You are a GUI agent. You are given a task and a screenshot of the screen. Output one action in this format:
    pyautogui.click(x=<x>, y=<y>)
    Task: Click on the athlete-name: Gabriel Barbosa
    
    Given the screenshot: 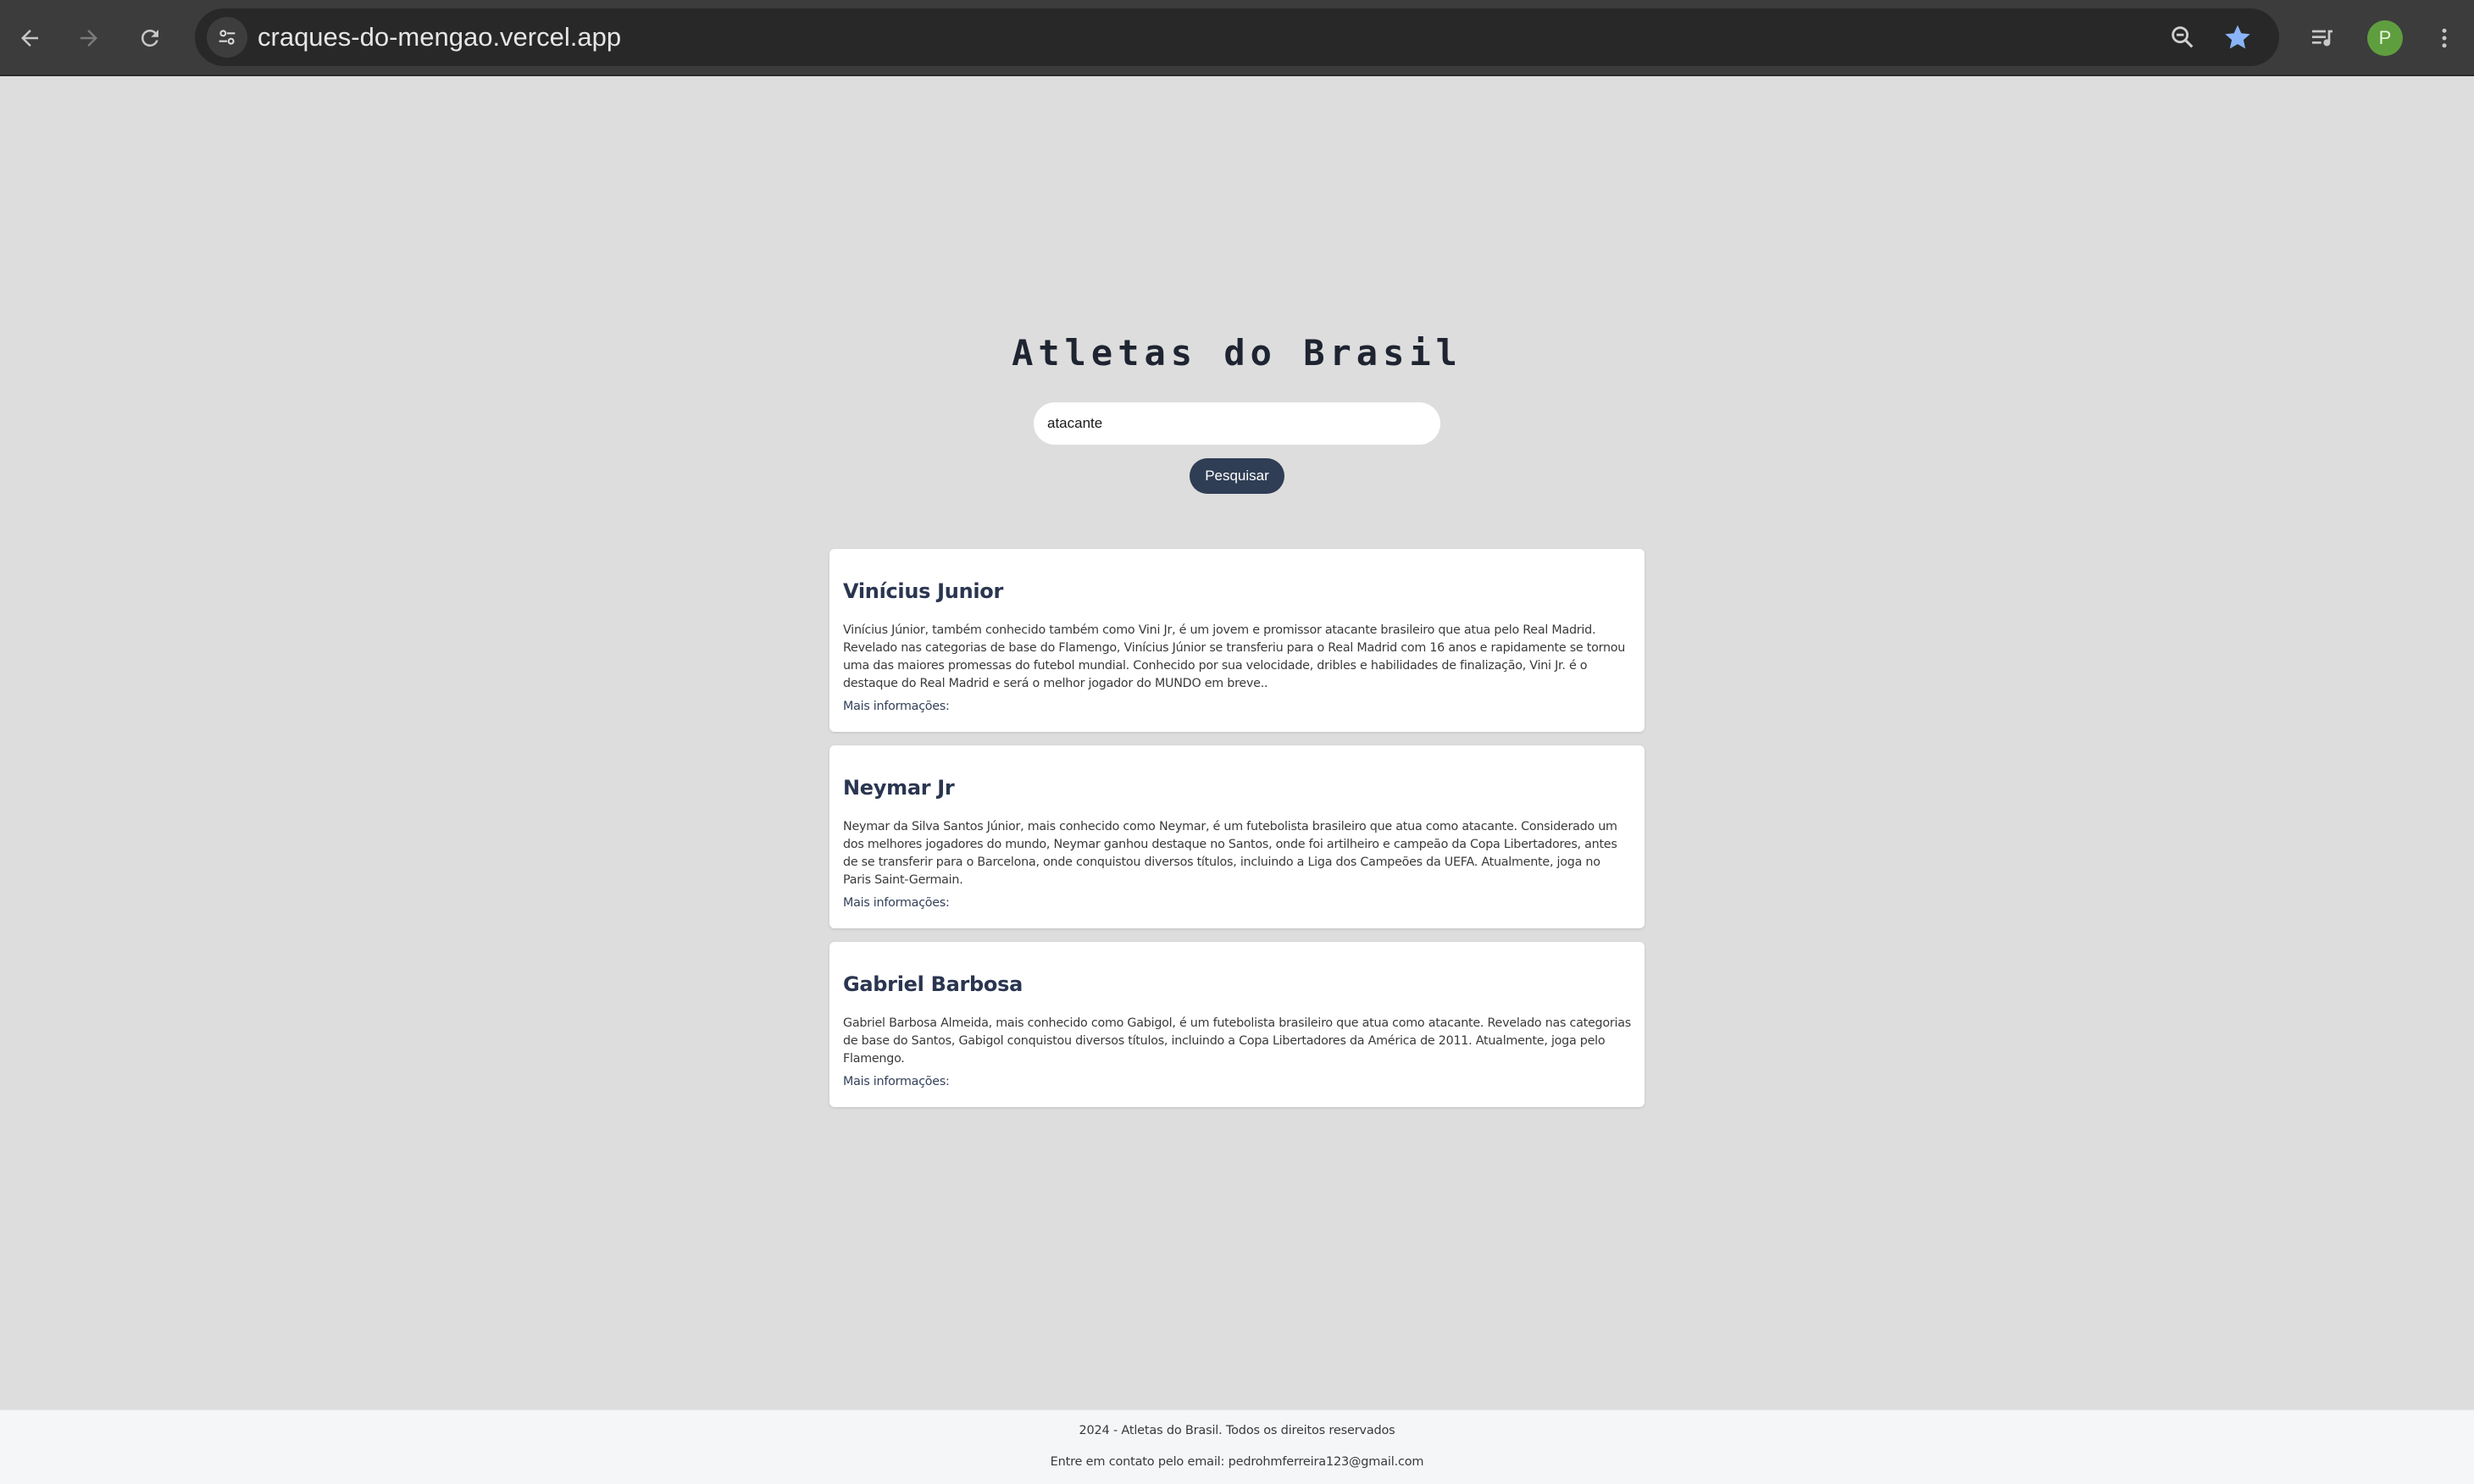 What is the action you would take?
    pyautogui.click(x=933, y=984)
    